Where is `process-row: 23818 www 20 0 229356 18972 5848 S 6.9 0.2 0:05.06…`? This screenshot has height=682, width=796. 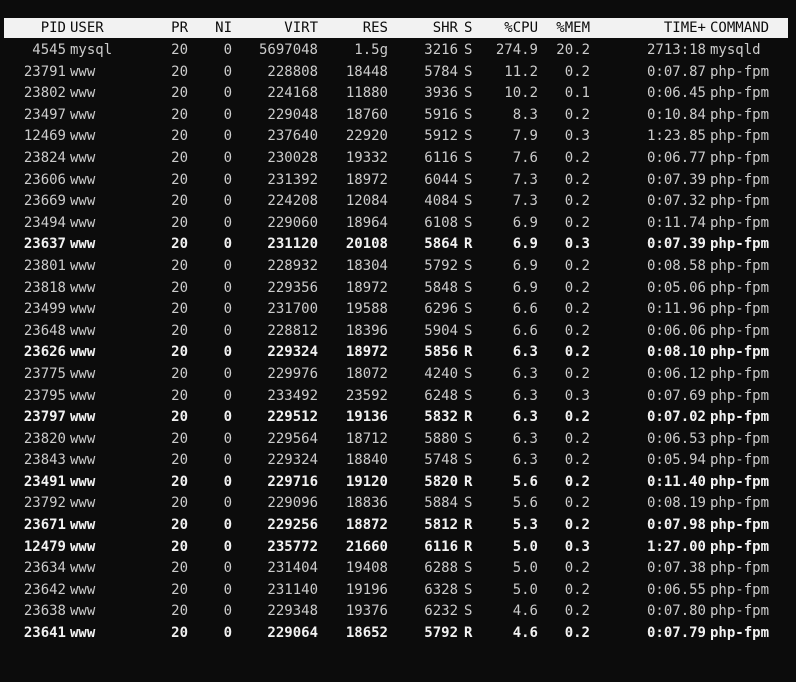 process-row: 23818 www 20 0 229356 18972 5848 S 6.9 0.2 0:05.06… is located at coordinates (396, 289).